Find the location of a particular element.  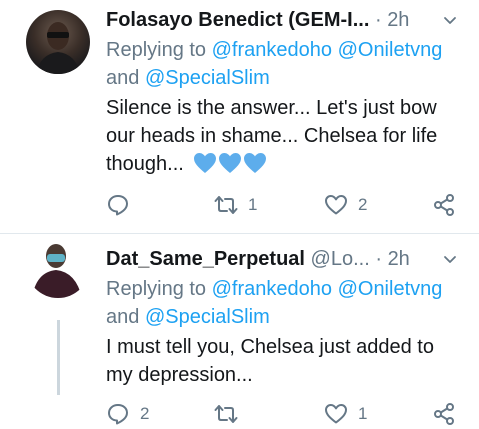

blue-hearts-emoji is located at coordinates (230, 167).